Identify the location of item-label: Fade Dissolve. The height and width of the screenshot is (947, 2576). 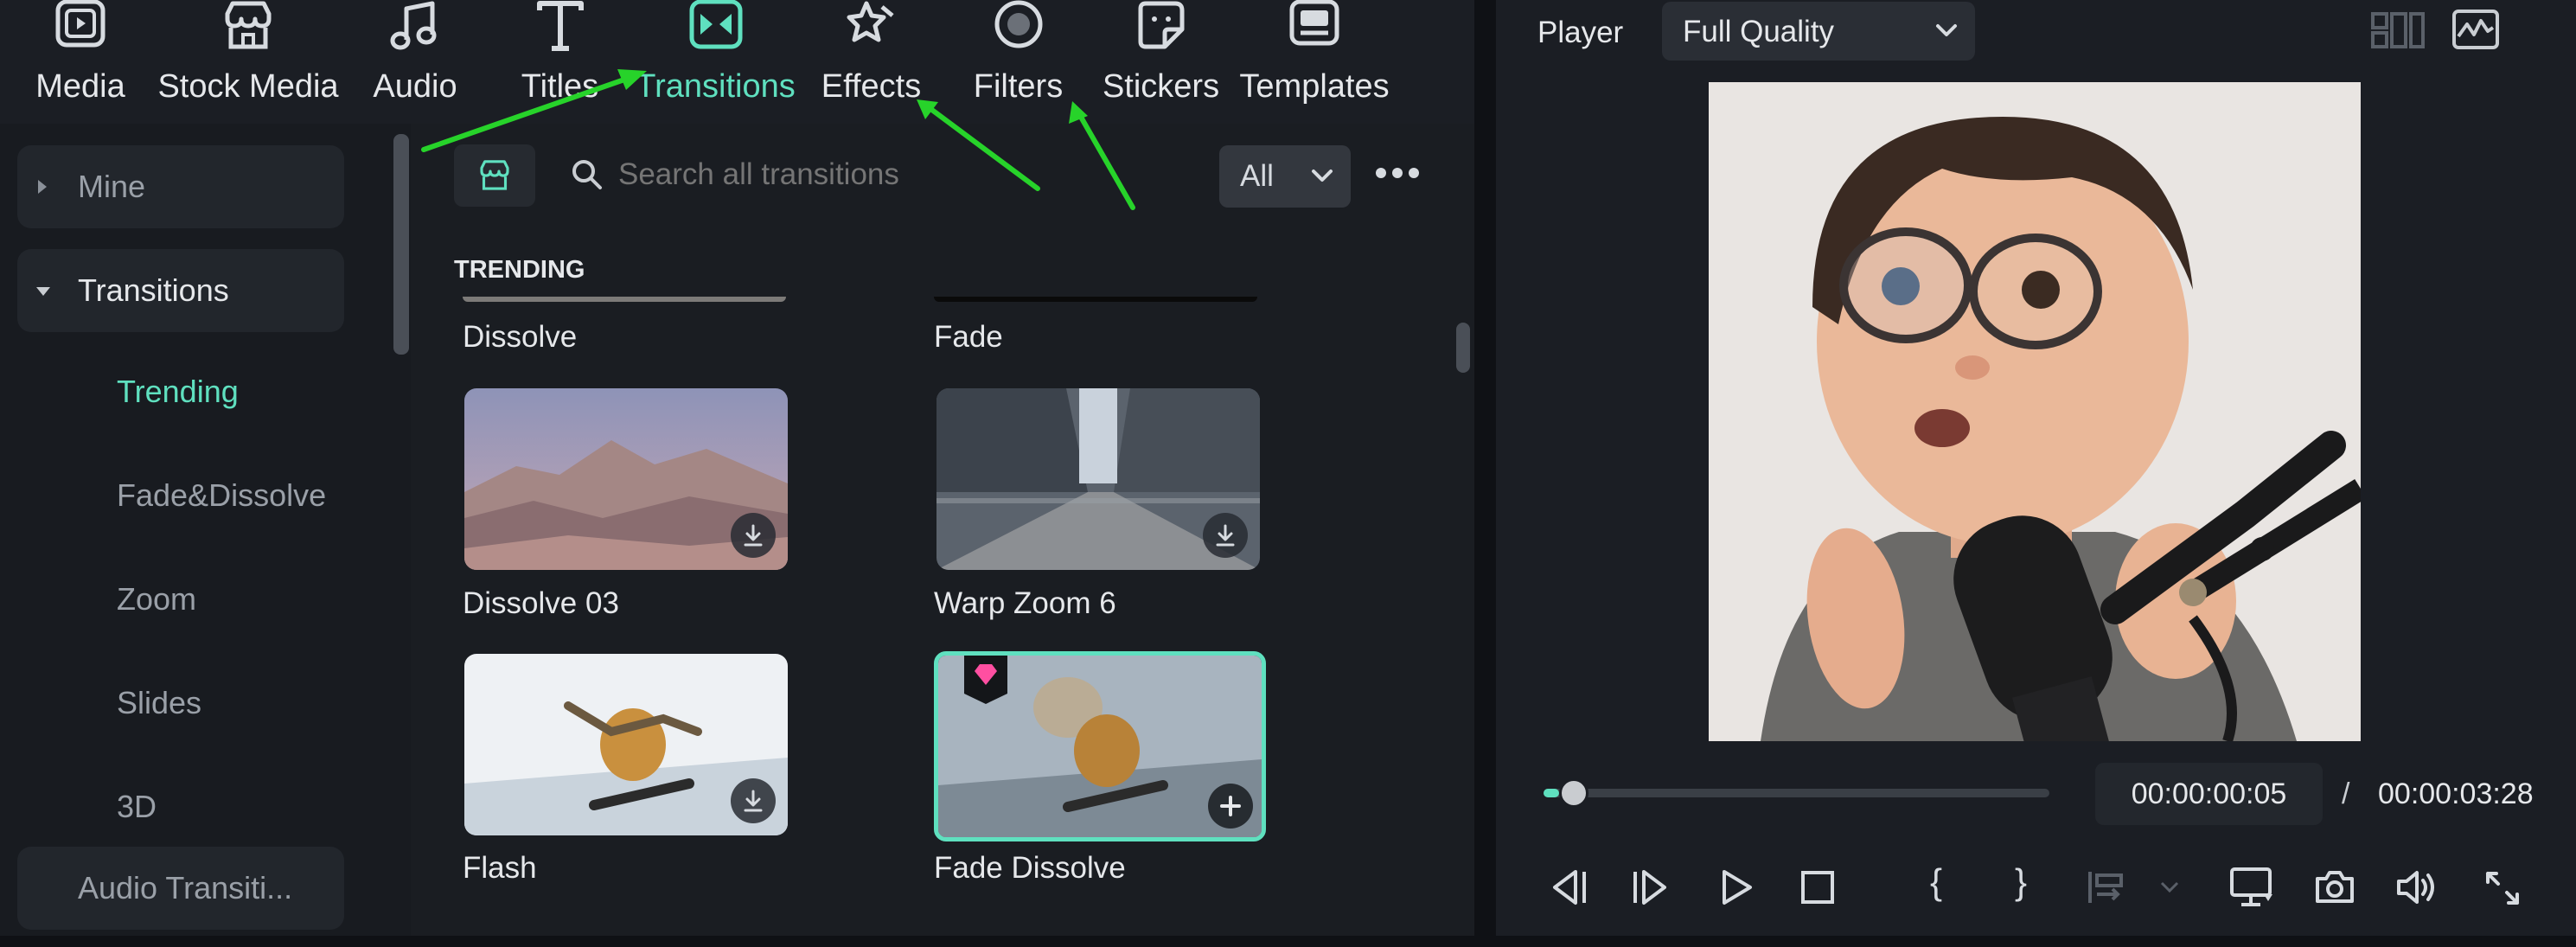
(1030, 868).